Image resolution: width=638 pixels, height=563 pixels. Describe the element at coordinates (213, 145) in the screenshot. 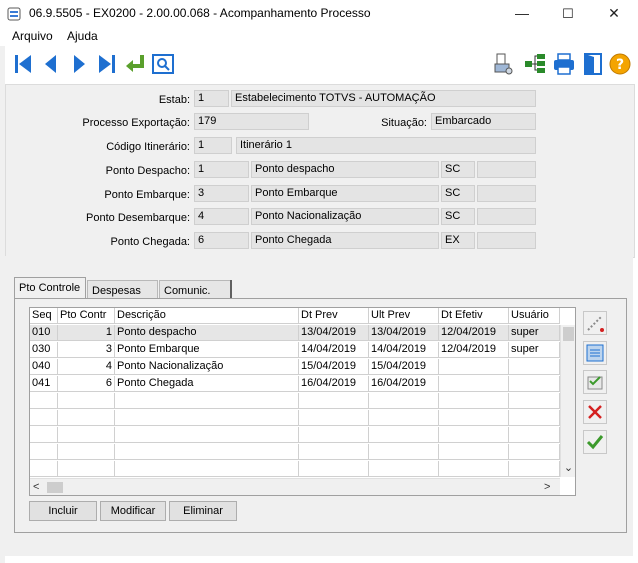

I see `itinerario-code-field: 1` at that location.